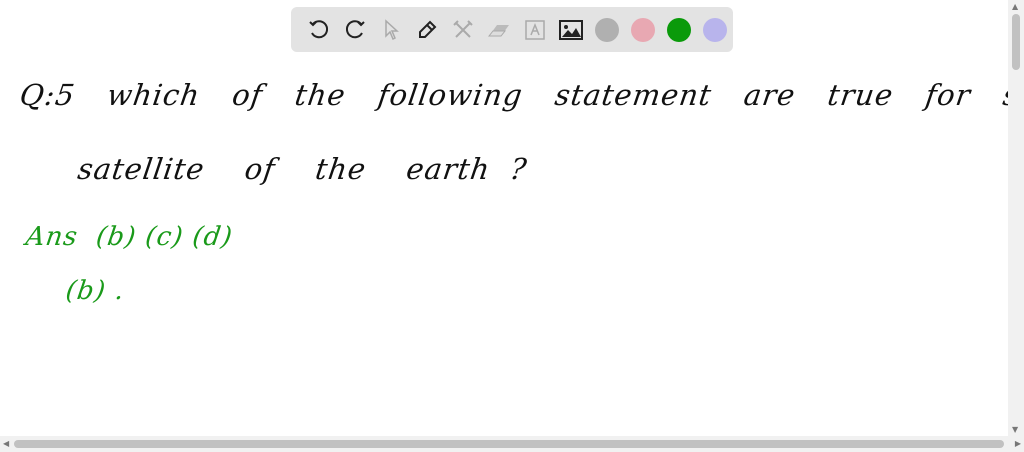 This screenshot has width=1024, height=452. I want to click on select-icon, so click(392, 29).